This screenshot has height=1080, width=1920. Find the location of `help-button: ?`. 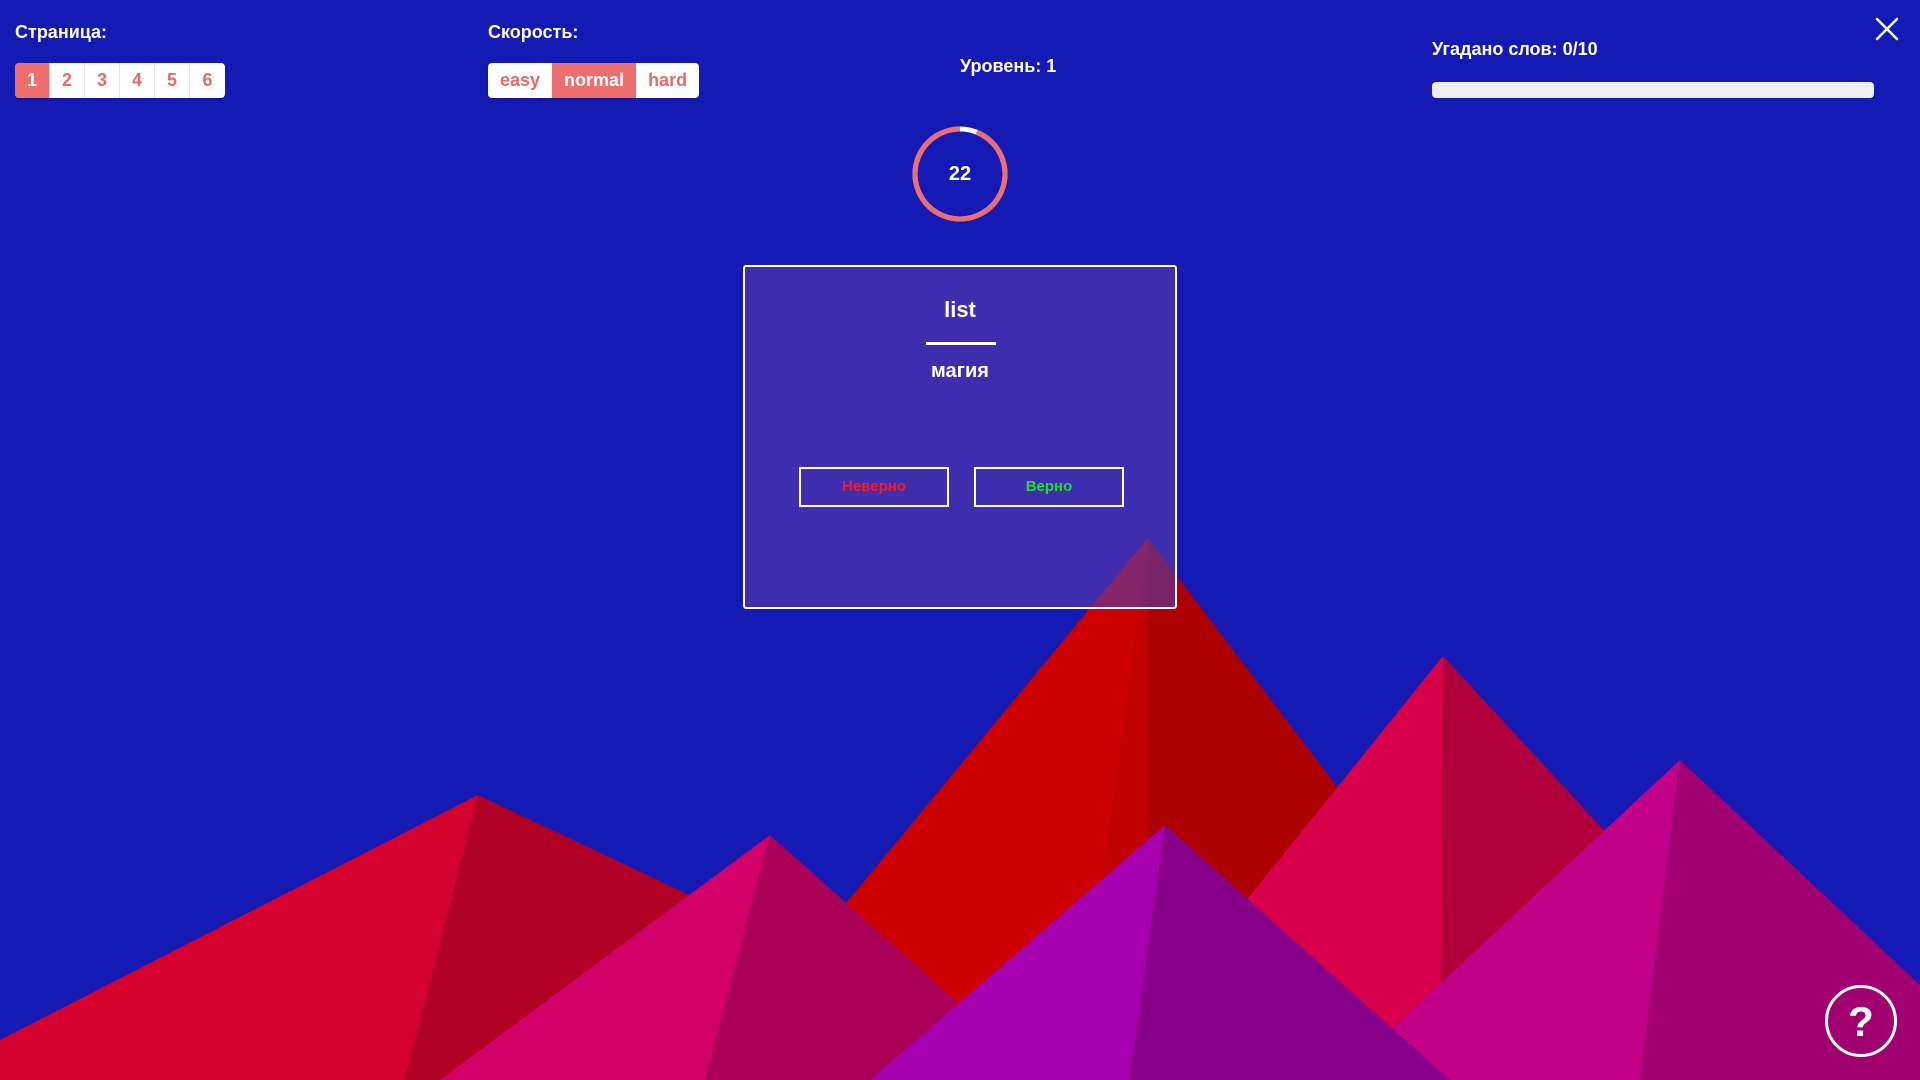

help-button: ? is located at coordinates (1861, 1021).